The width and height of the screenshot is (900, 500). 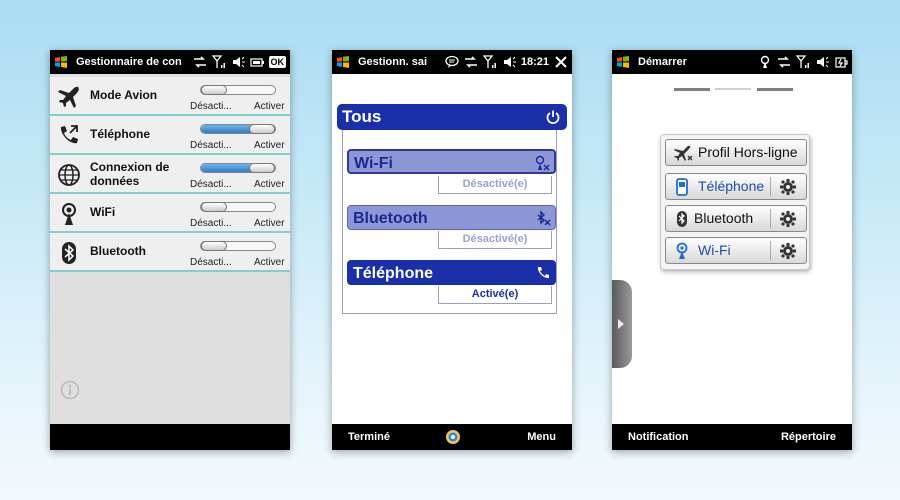 What do you see at coordinates (103, 212) in the screenshot?
I see `item-label: WiFi` at bounding box center [103, 212].